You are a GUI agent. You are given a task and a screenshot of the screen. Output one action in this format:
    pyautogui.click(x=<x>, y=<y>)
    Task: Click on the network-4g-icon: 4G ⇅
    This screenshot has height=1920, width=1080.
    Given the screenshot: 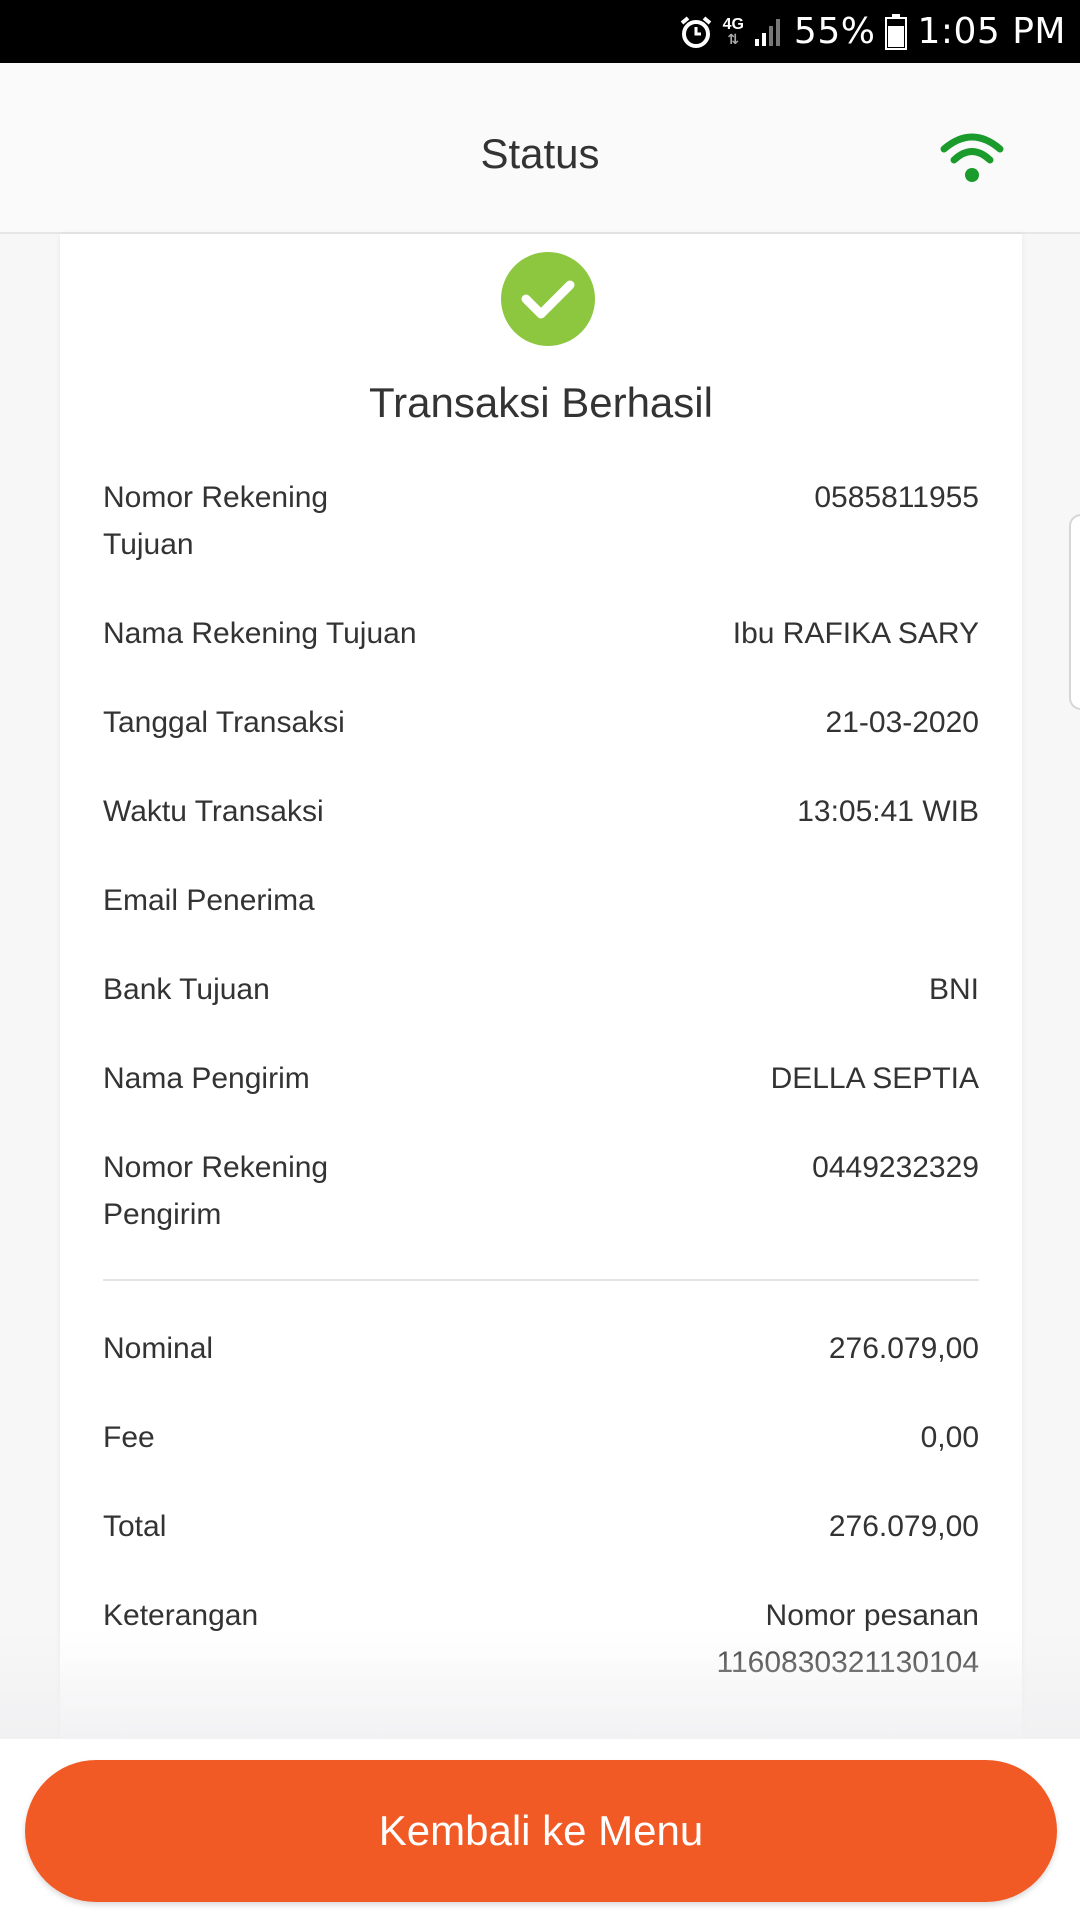 What is the action you would take?
    pyautogui.click(x=733, y=31)
    